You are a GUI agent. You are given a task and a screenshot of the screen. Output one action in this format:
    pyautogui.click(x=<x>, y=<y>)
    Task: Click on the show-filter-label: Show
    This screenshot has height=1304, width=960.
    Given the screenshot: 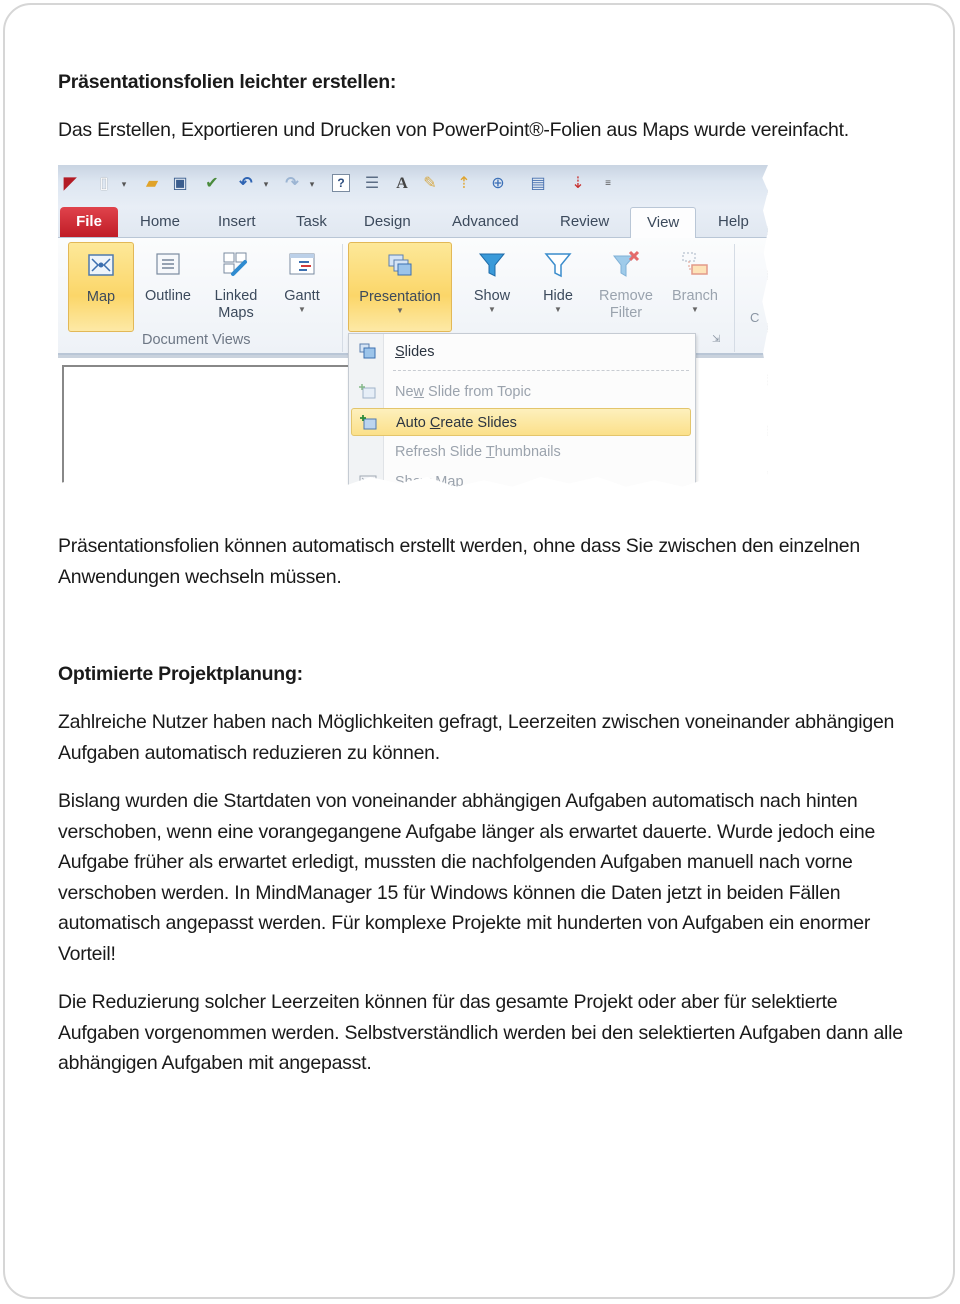 What is the action you would take?
    pyautogui.click(x=492, y=296)
    